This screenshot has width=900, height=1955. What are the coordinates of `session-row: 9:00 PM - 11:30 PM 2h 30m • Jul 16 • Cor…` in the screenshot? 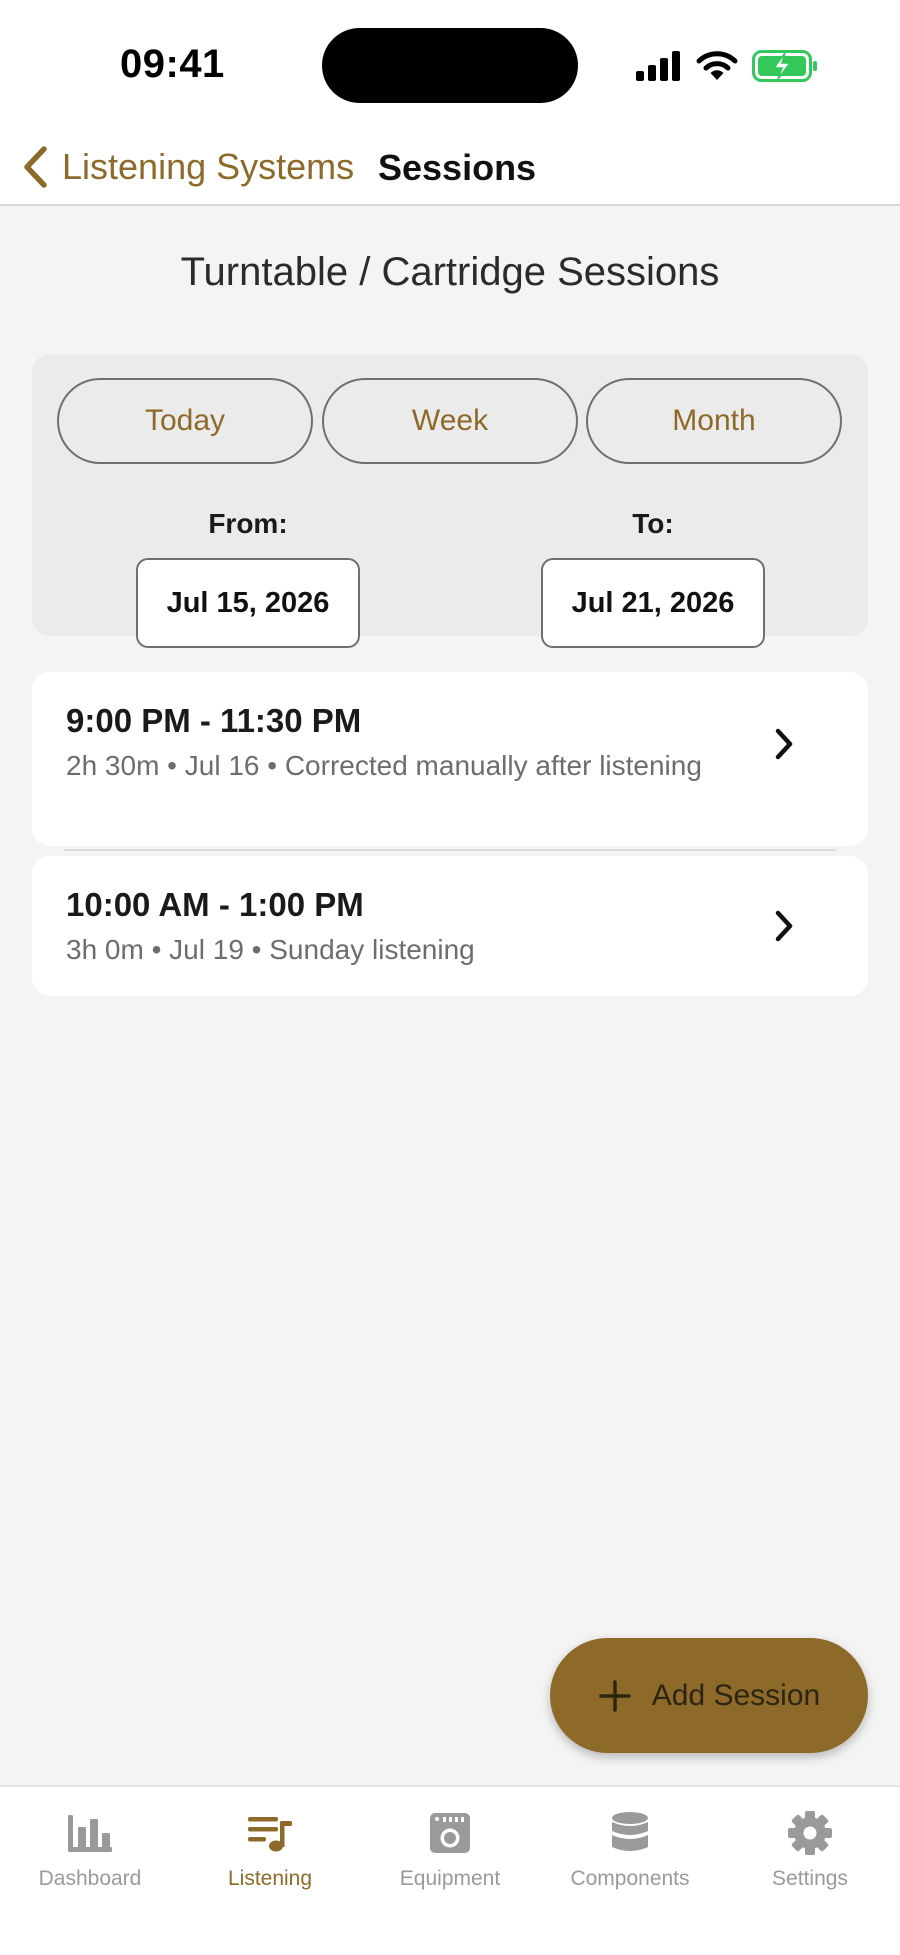 It's located at (450, 759).